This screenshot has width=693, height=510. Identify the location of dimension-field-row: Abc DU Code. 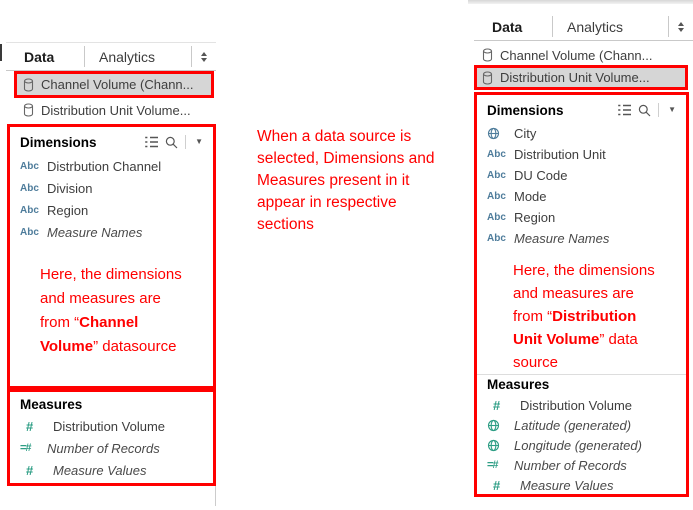
(581, 175).